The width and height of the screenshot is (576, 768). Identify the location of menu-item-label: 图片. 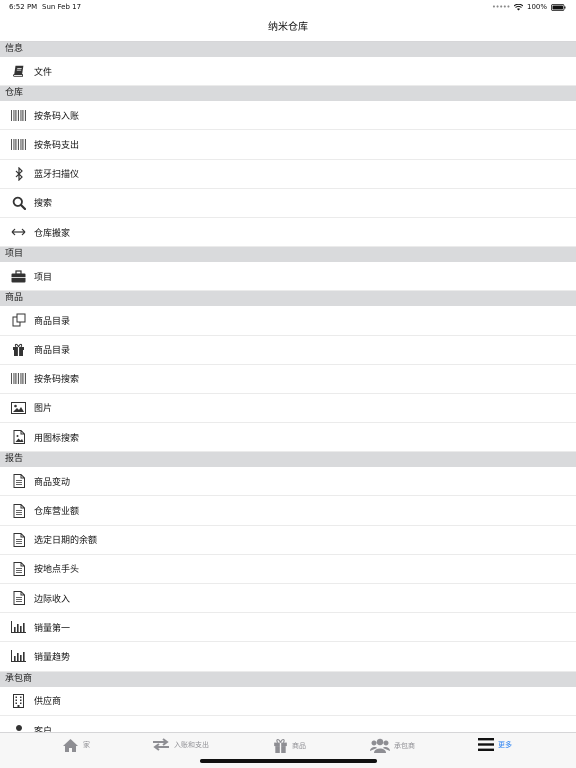
(43, 409).